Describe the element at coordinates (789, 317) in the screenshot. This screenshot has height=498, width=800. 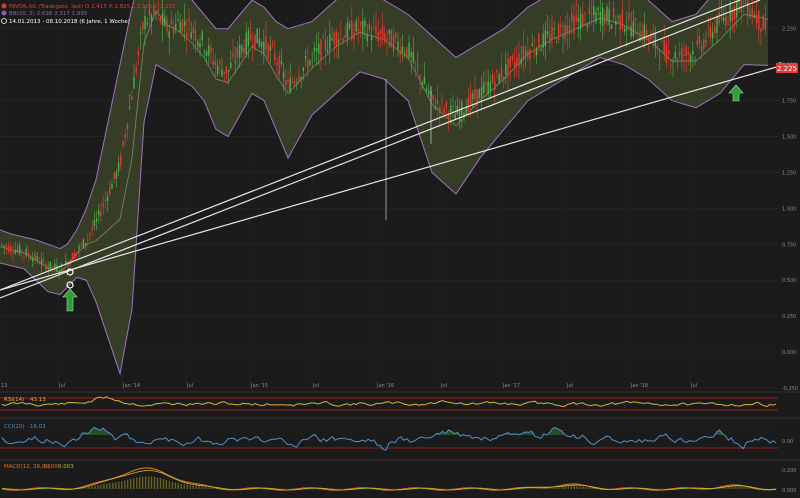
I see `y-tick-label: 0.250` at that location.